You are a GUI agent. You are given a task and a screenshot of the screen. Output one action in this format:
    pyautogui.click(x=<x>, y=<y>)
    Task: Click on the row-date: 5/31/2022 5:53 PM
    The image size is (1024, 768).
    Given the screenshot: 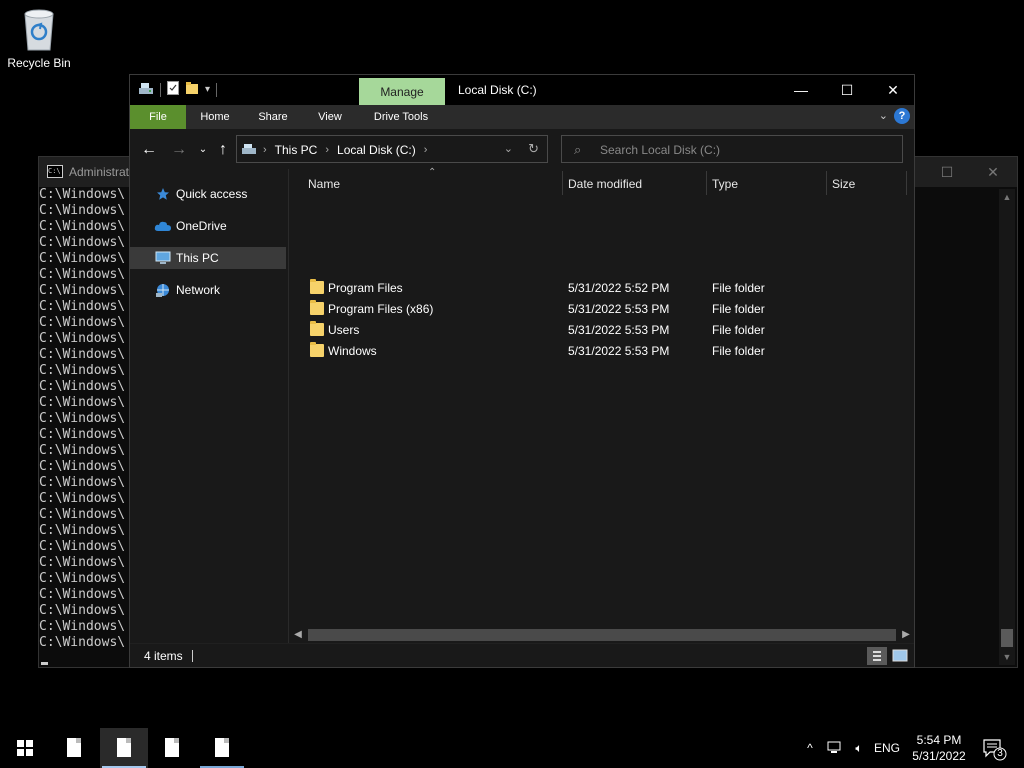 What is the action you would take?
    pyautogui.click(x=619, y=330)
    